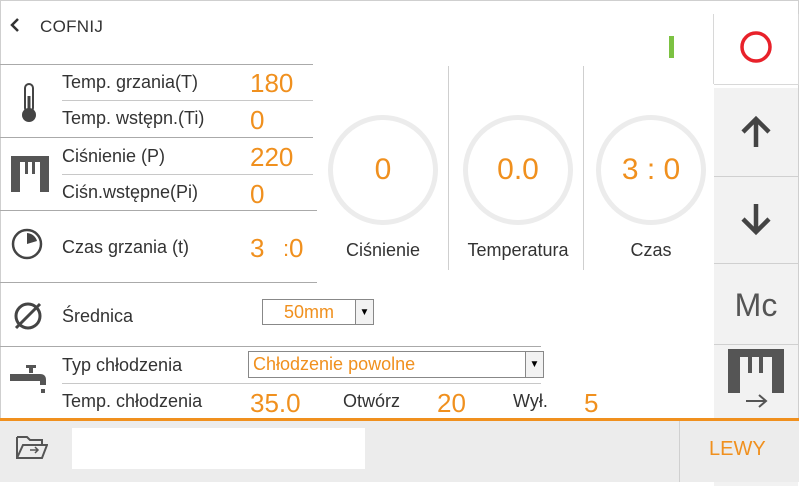 The image size is (799, 486). What do you see at coordinates (275, 403) in the screenshot?
I see `cooling-temp-value: 35.0` at bounding box center [275, 403].